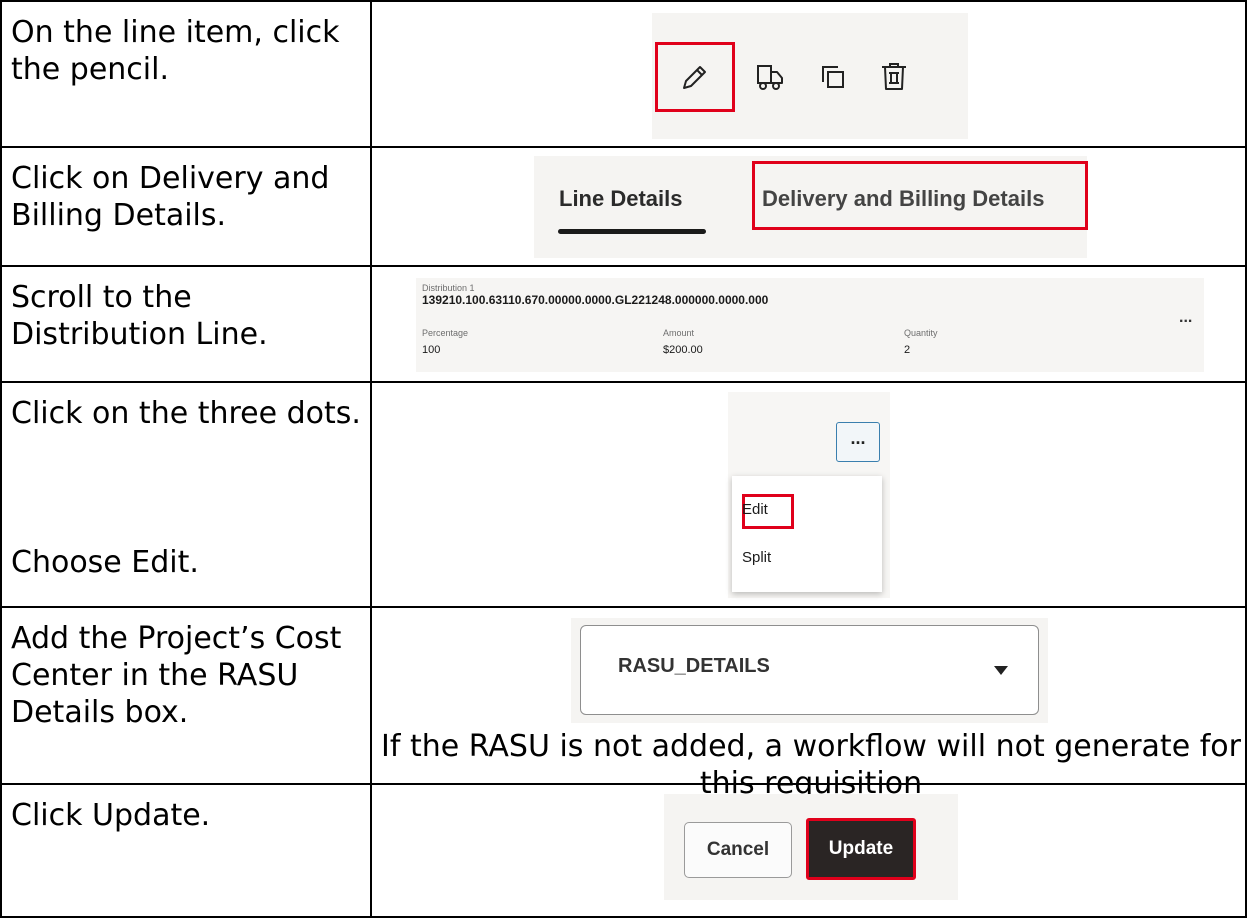  I want to click on tab-delivery-billing-details: Delivery and Billing Details, so click(903, 199).